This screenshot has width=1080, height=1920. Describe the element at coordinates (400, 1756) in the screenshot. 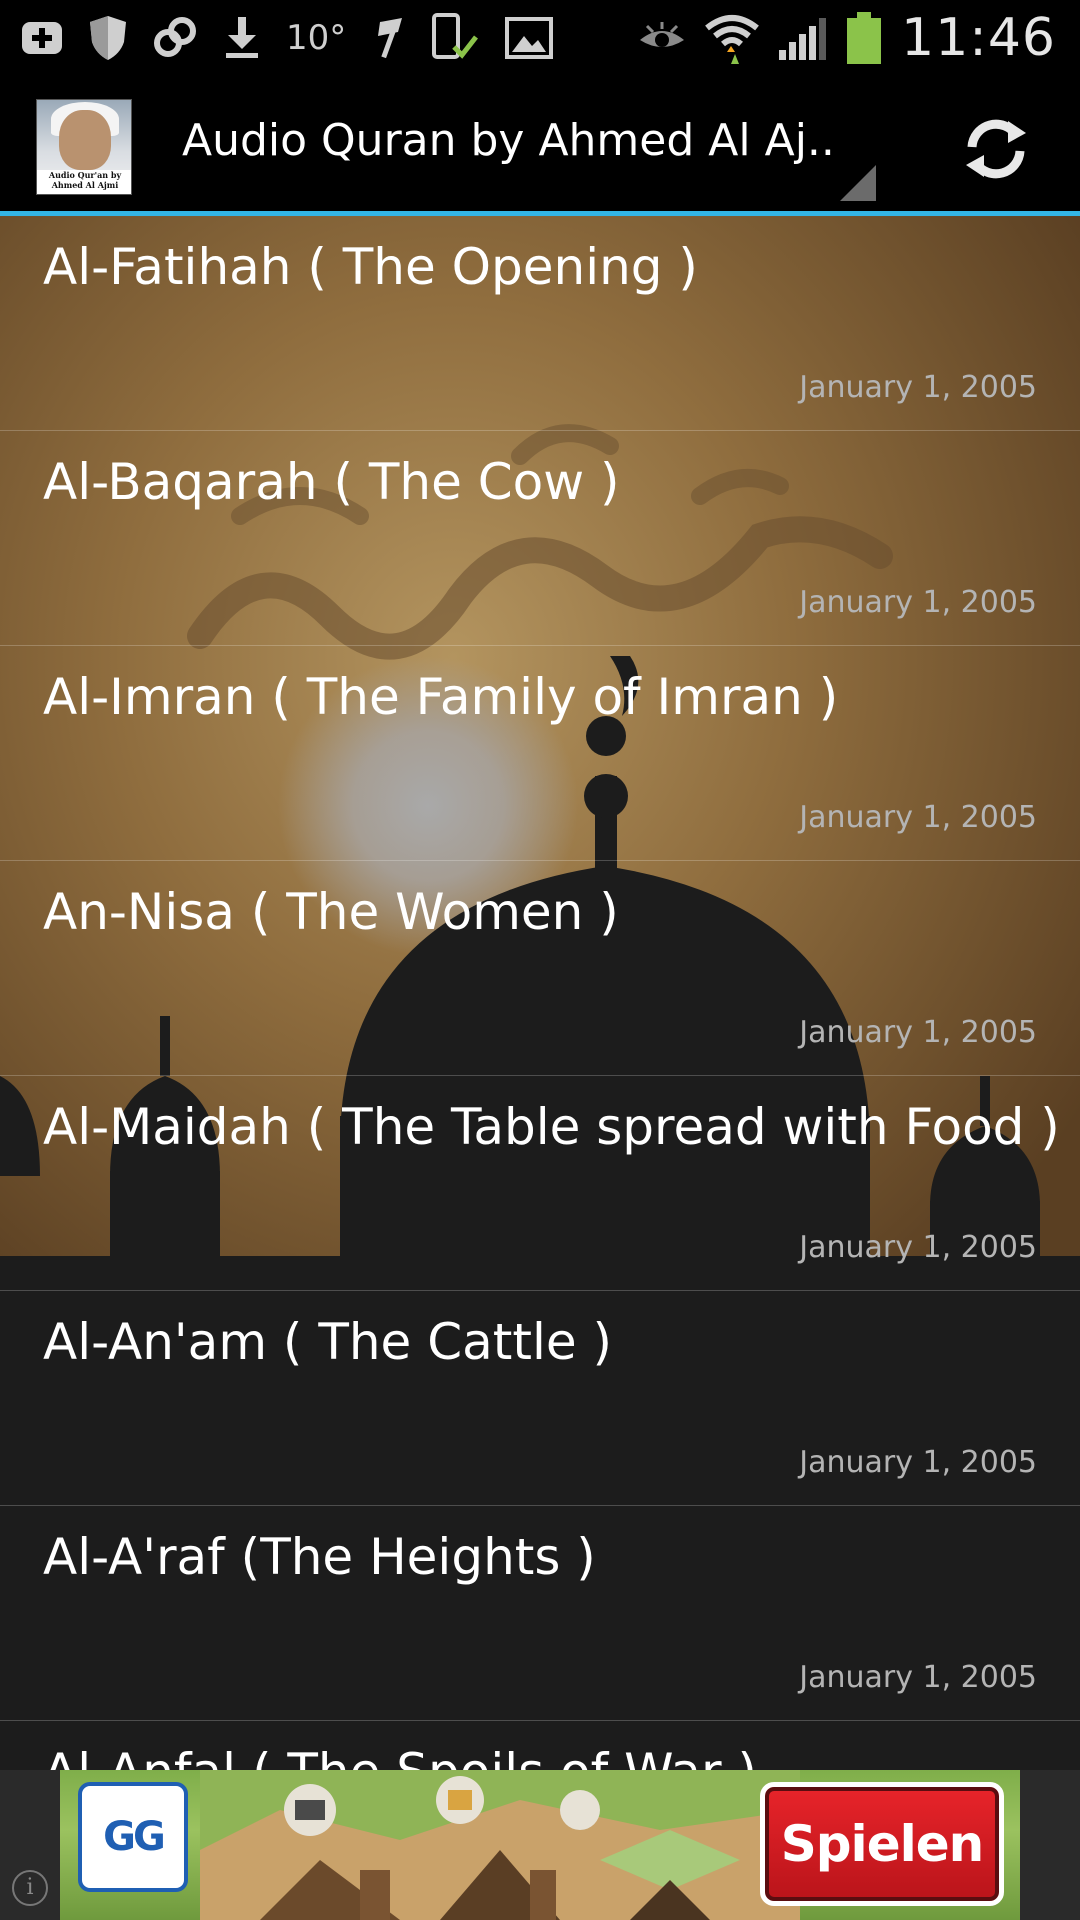

I see `surah-title: Al-Anfal ( The Spoils of War )` at that location.